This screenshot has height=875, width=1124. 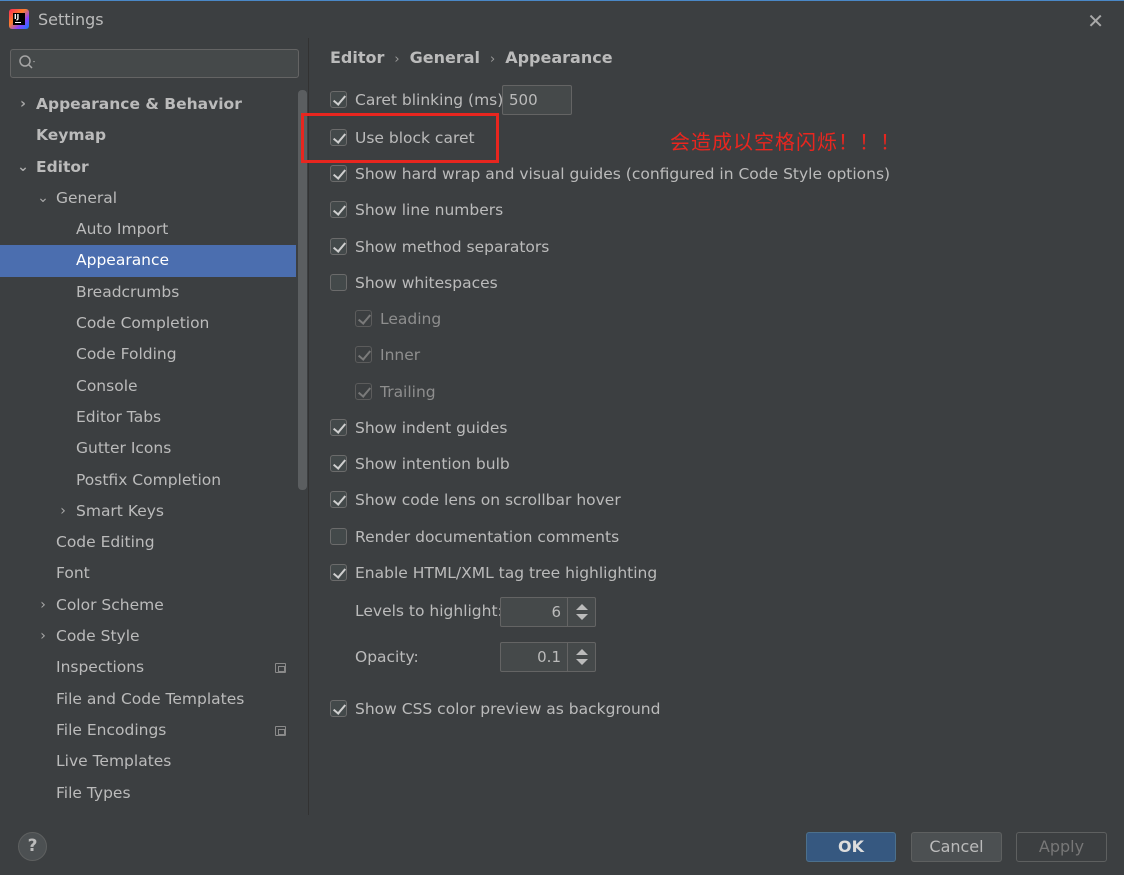 What do you see at coordinates (452, 247) in the screenshot?
I see `method-separators-label: Show method separators` at bounding box center [452, 247].